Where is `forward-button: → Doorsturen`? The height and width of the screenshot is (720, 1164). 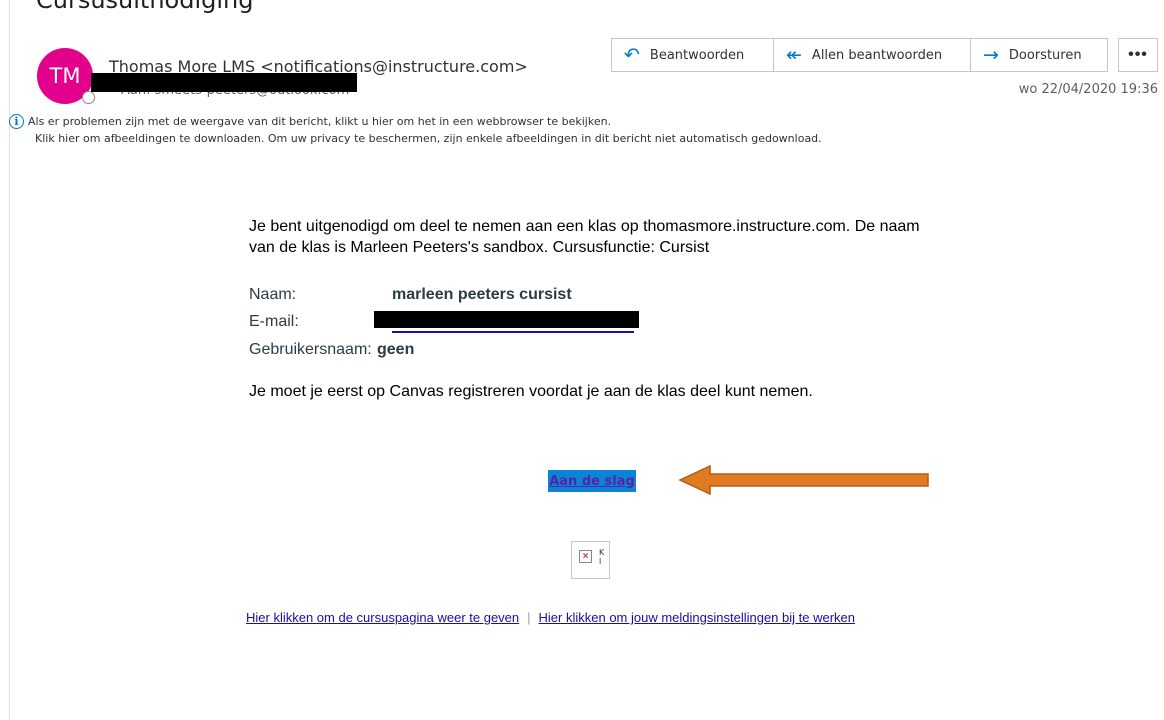 forward-button: → Doorsturen is located at coordinates (1039, 55).